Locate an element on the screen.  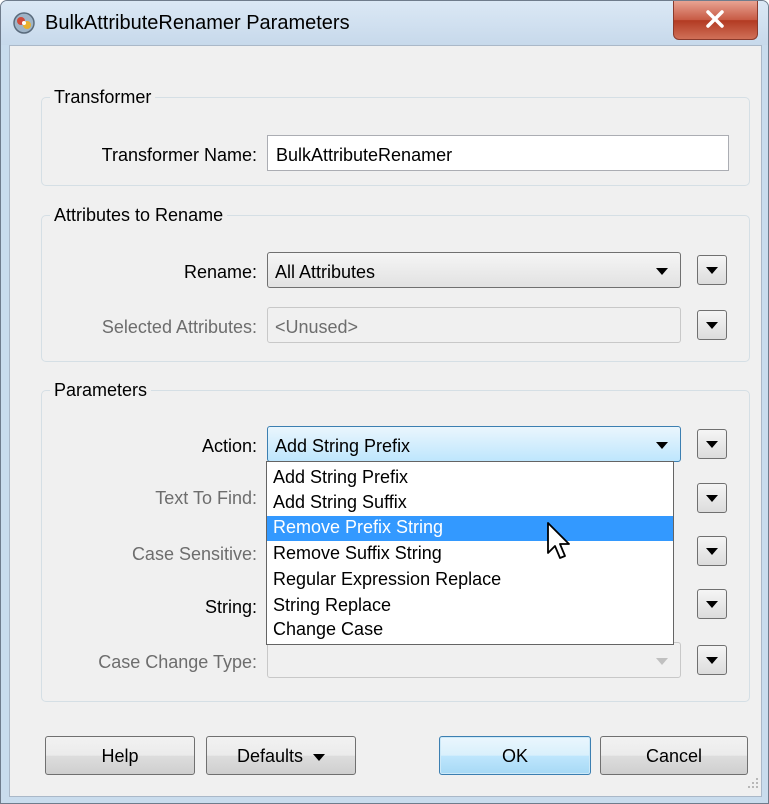
transformer-group-title: Transformer is located at coordinates (103, 97).